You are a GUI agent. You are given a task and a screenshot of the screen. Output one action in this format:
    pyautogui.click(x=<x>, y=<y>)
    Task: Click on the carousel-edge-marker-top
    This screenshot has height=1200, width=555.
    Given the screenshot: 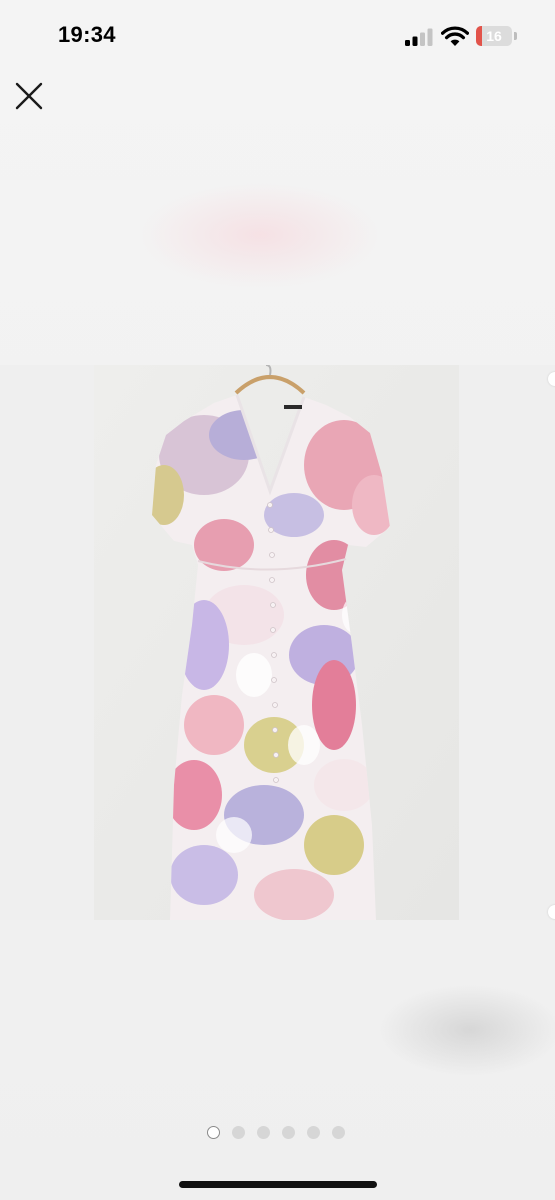 What is the action you would take?
    pyautogui.click(x=551, y=379)
    